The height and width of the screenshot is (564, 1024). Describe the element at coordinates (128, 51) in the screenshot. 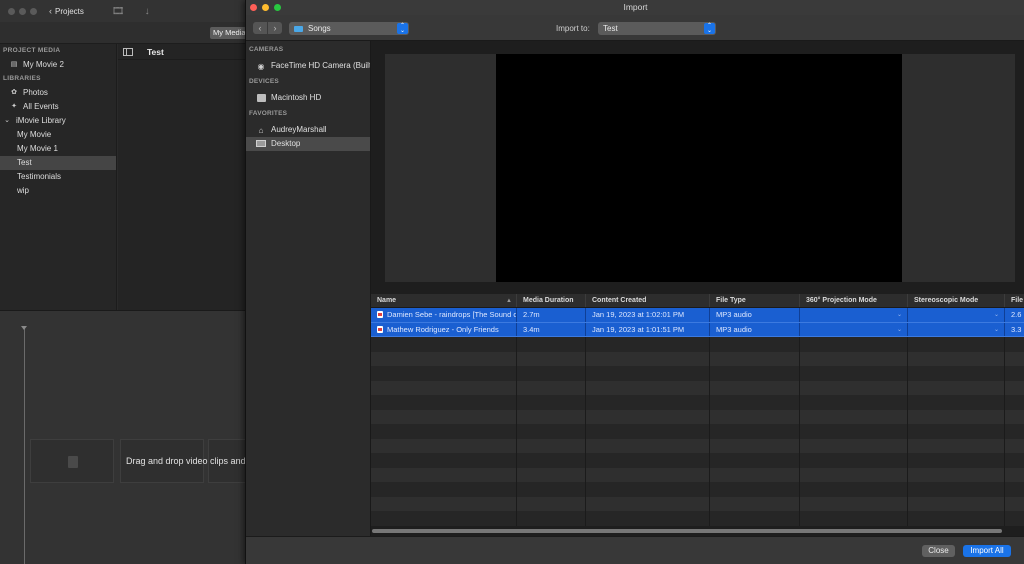

I see `sidebar-toggle-icon` at that location.